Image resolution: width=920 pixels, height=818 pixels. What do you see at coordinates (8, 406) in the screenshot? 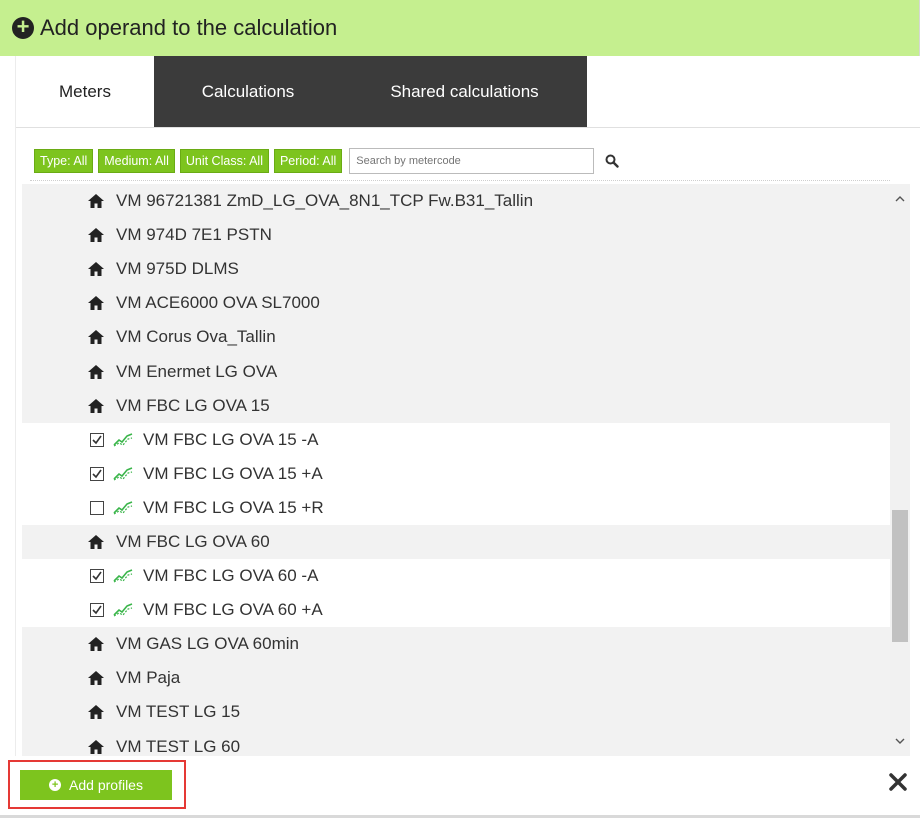
I see `left-gutter` at bounding box center [8, 406].